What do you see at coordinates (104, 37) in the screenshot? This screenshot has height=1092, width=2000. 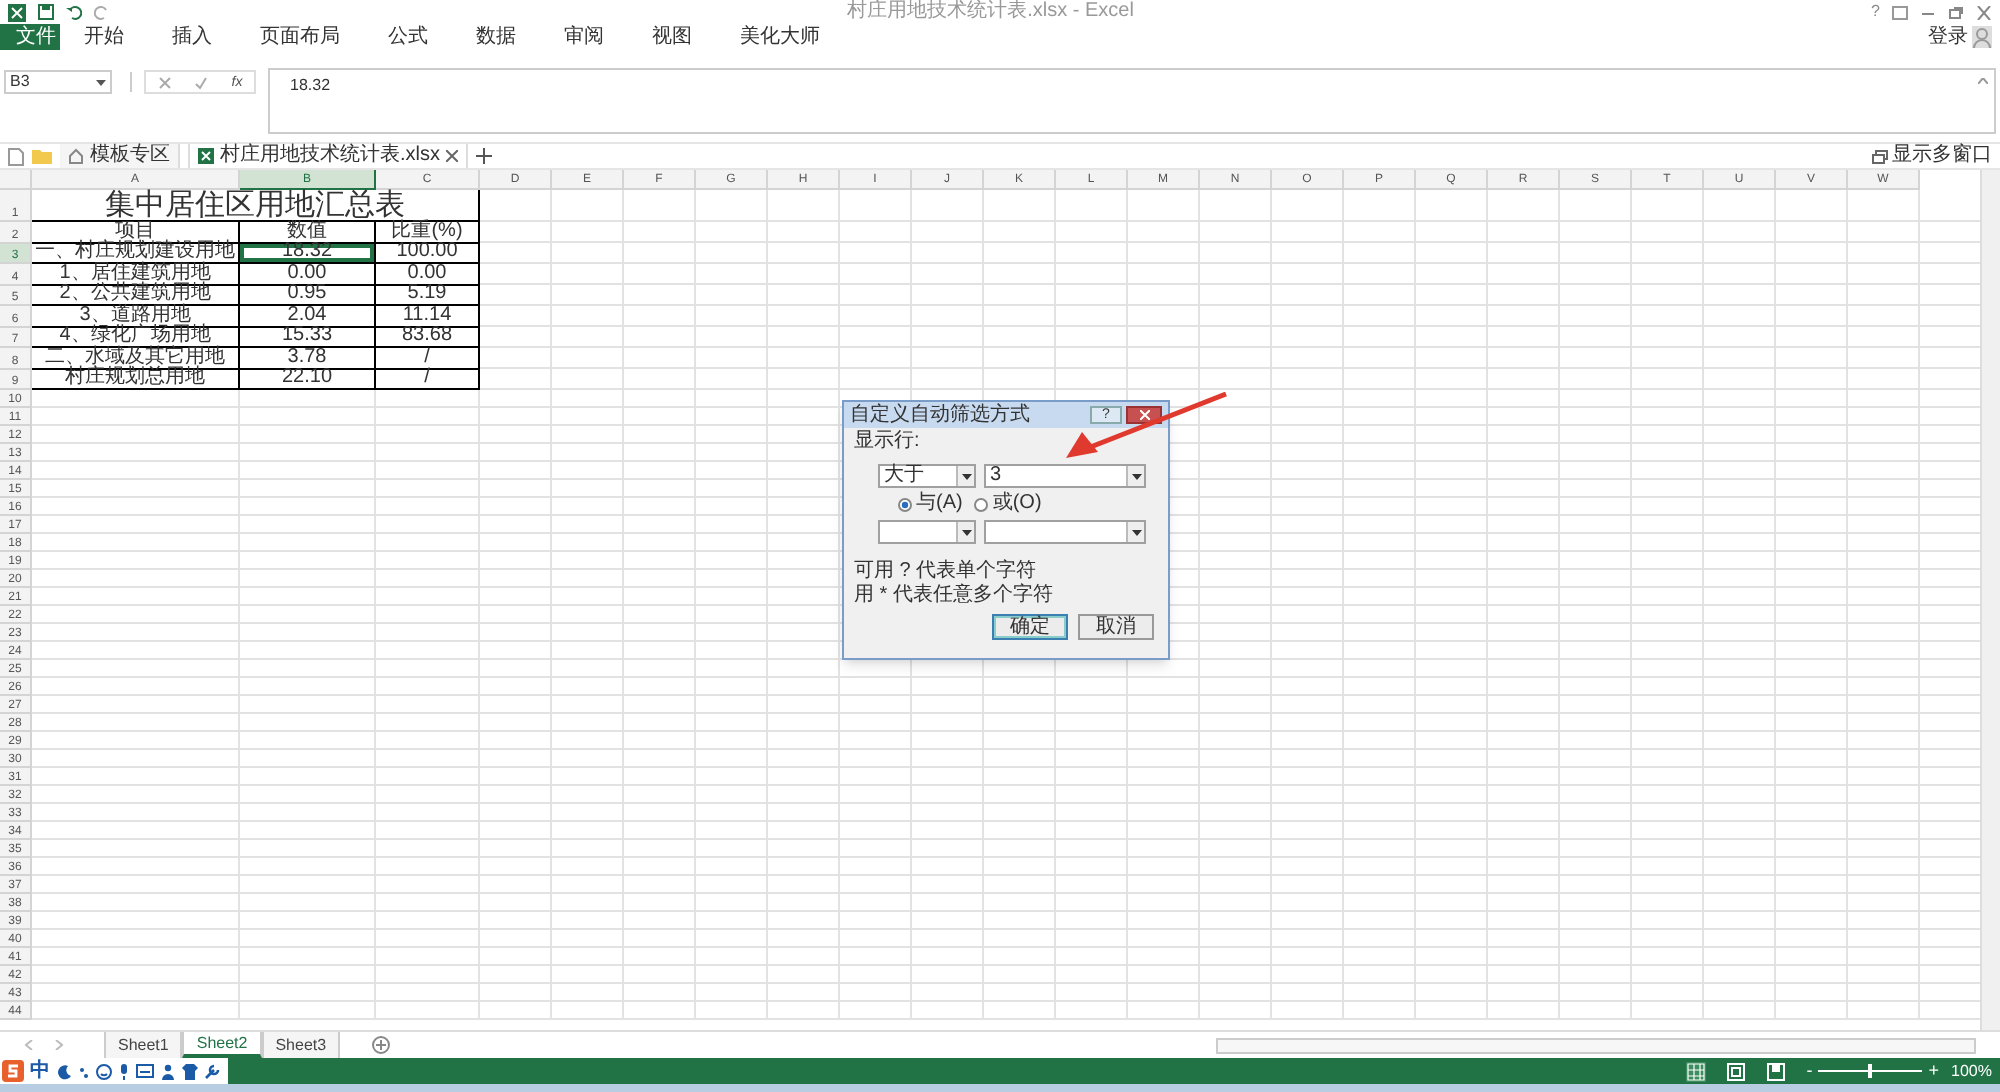 I see `ribbon-tab: 开始` at bounding box center [104, 37].